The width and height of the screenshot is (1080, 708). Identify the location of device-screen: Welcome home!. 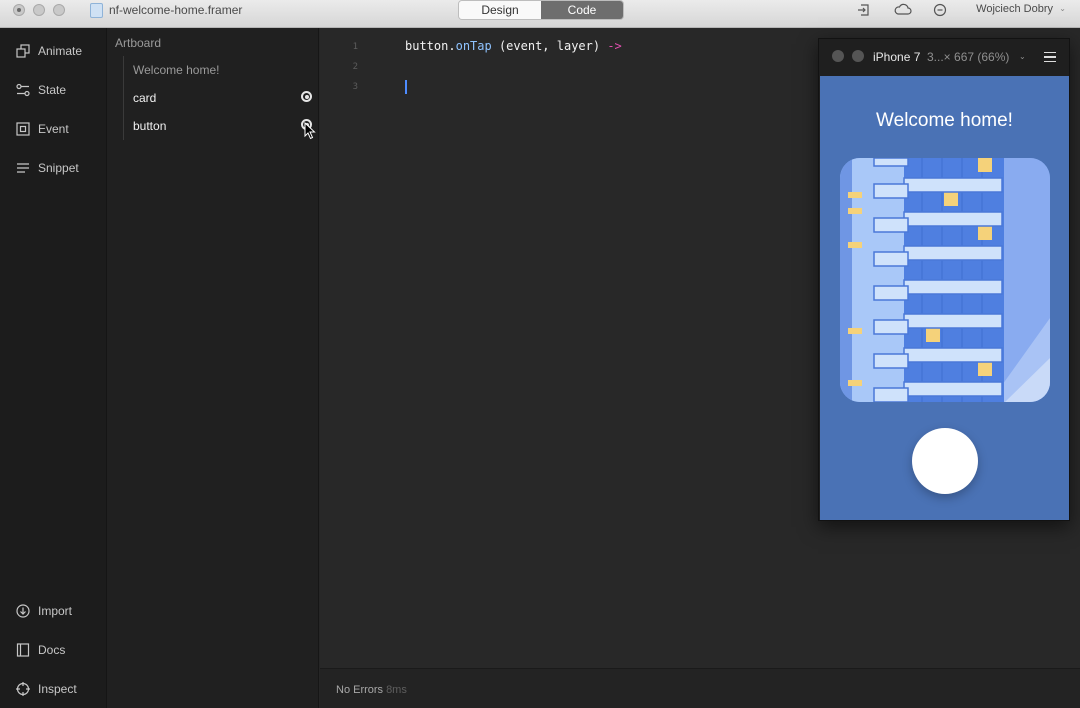
(944, 298).